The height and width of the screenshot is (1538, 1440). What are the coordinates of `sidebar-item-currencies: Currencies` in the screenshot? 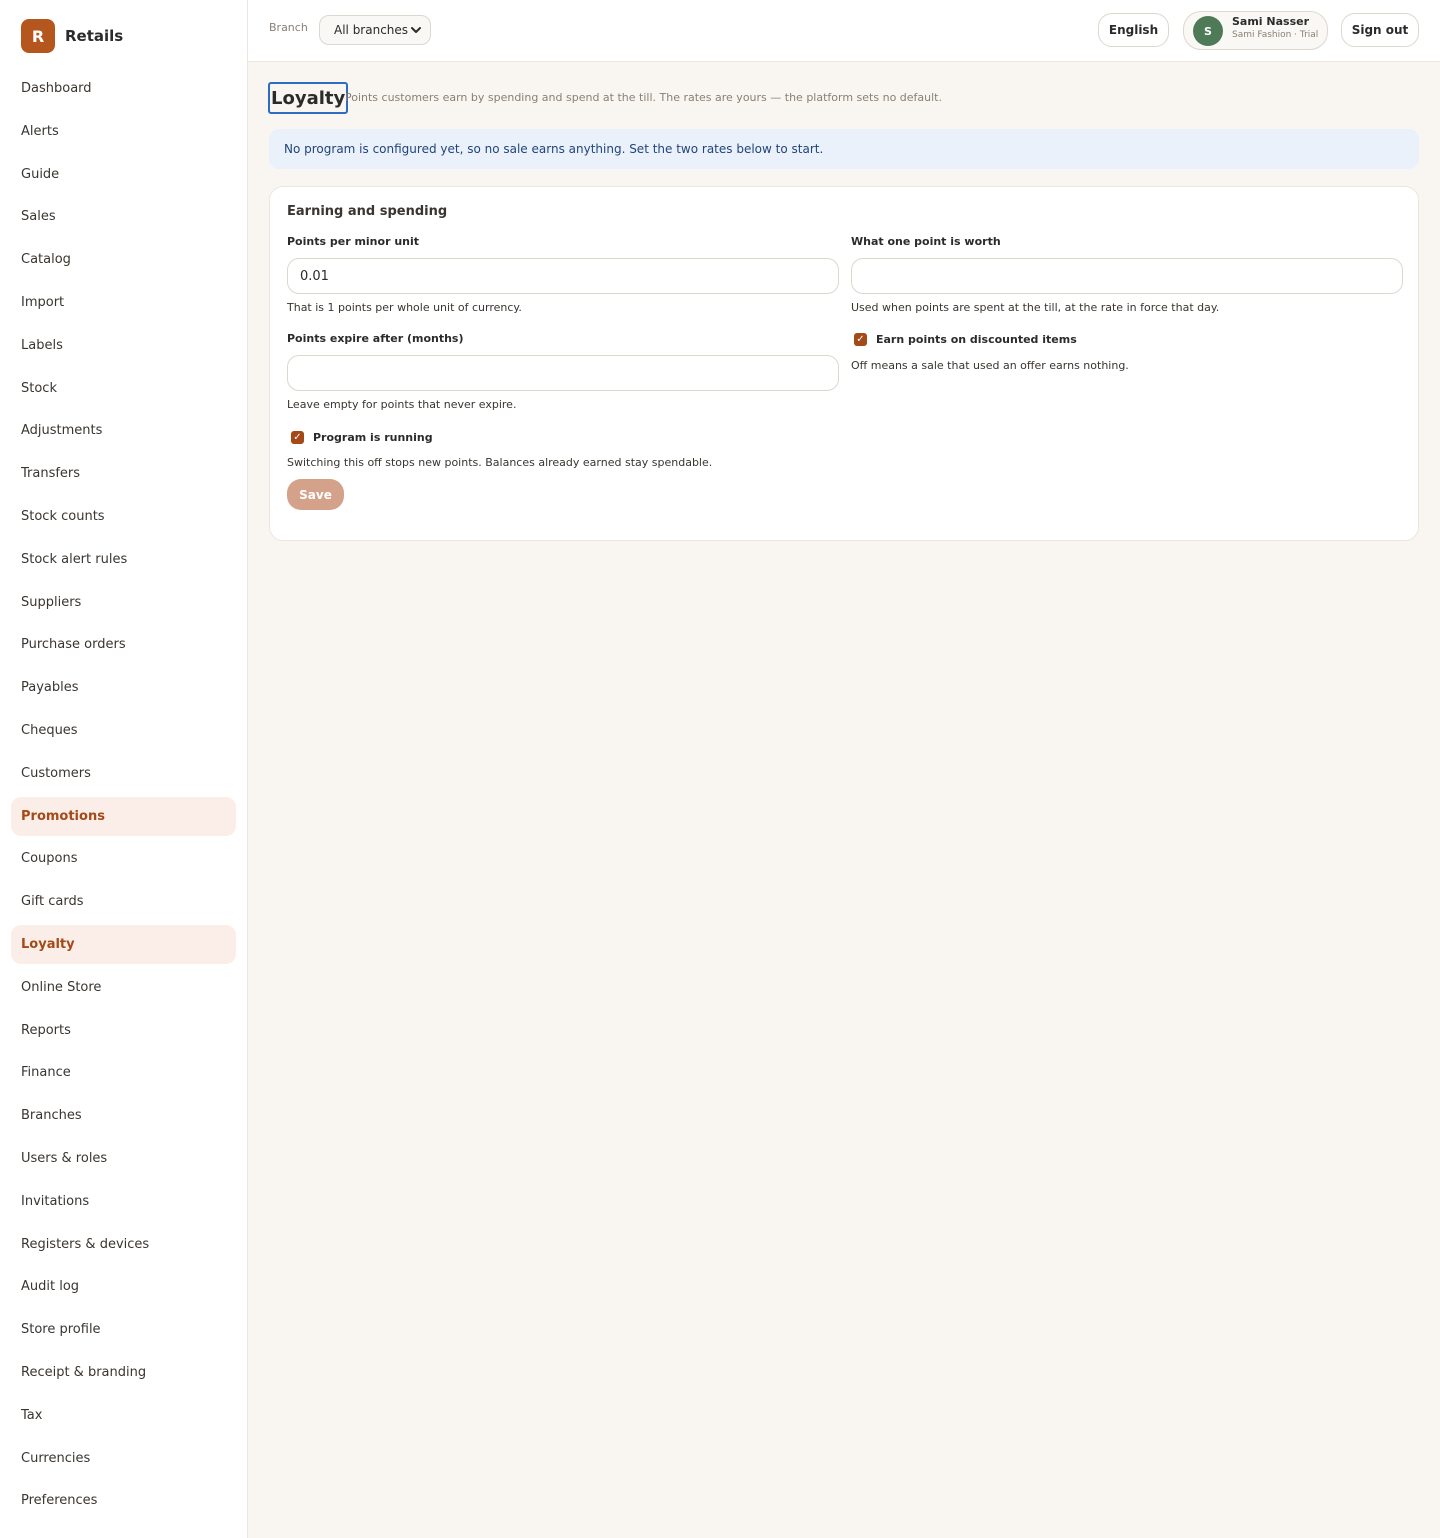 It's located at (123, 1458).